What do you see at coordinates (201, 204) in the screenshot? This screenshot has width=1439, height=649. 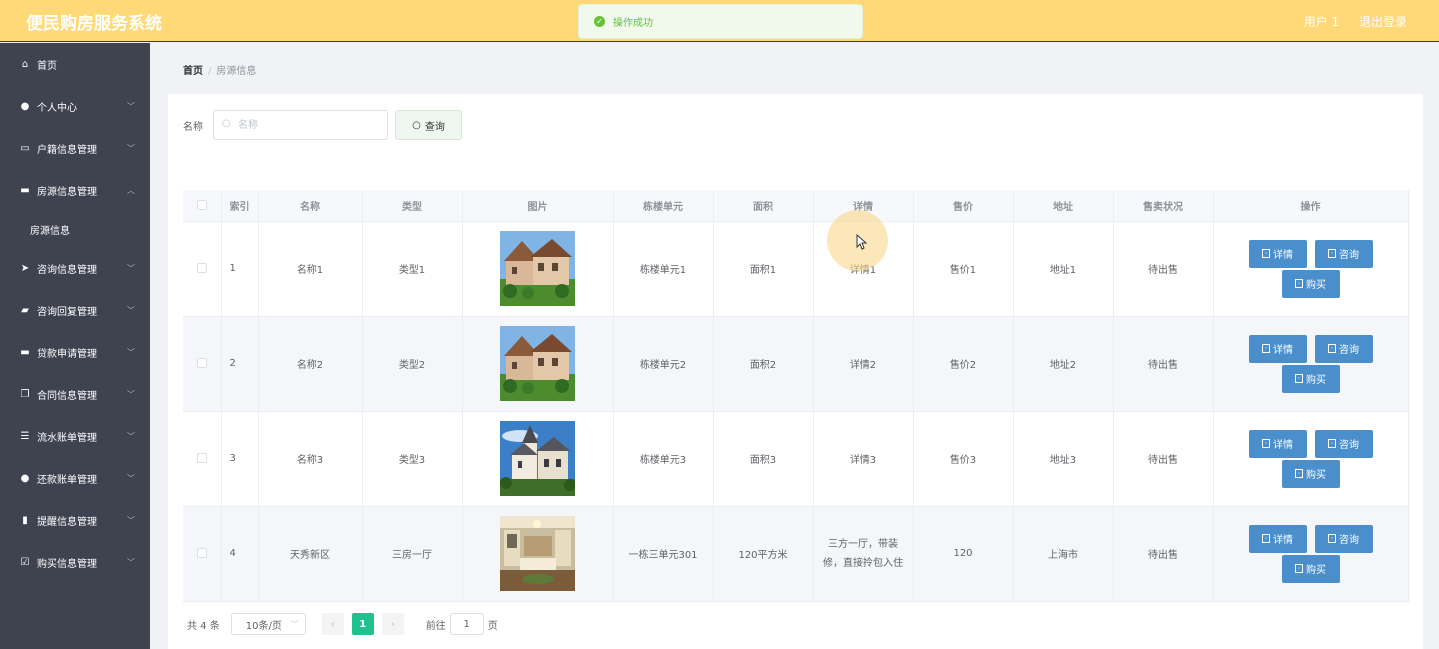 I see `select-all-checkbox` at bounding box center [201, 204].